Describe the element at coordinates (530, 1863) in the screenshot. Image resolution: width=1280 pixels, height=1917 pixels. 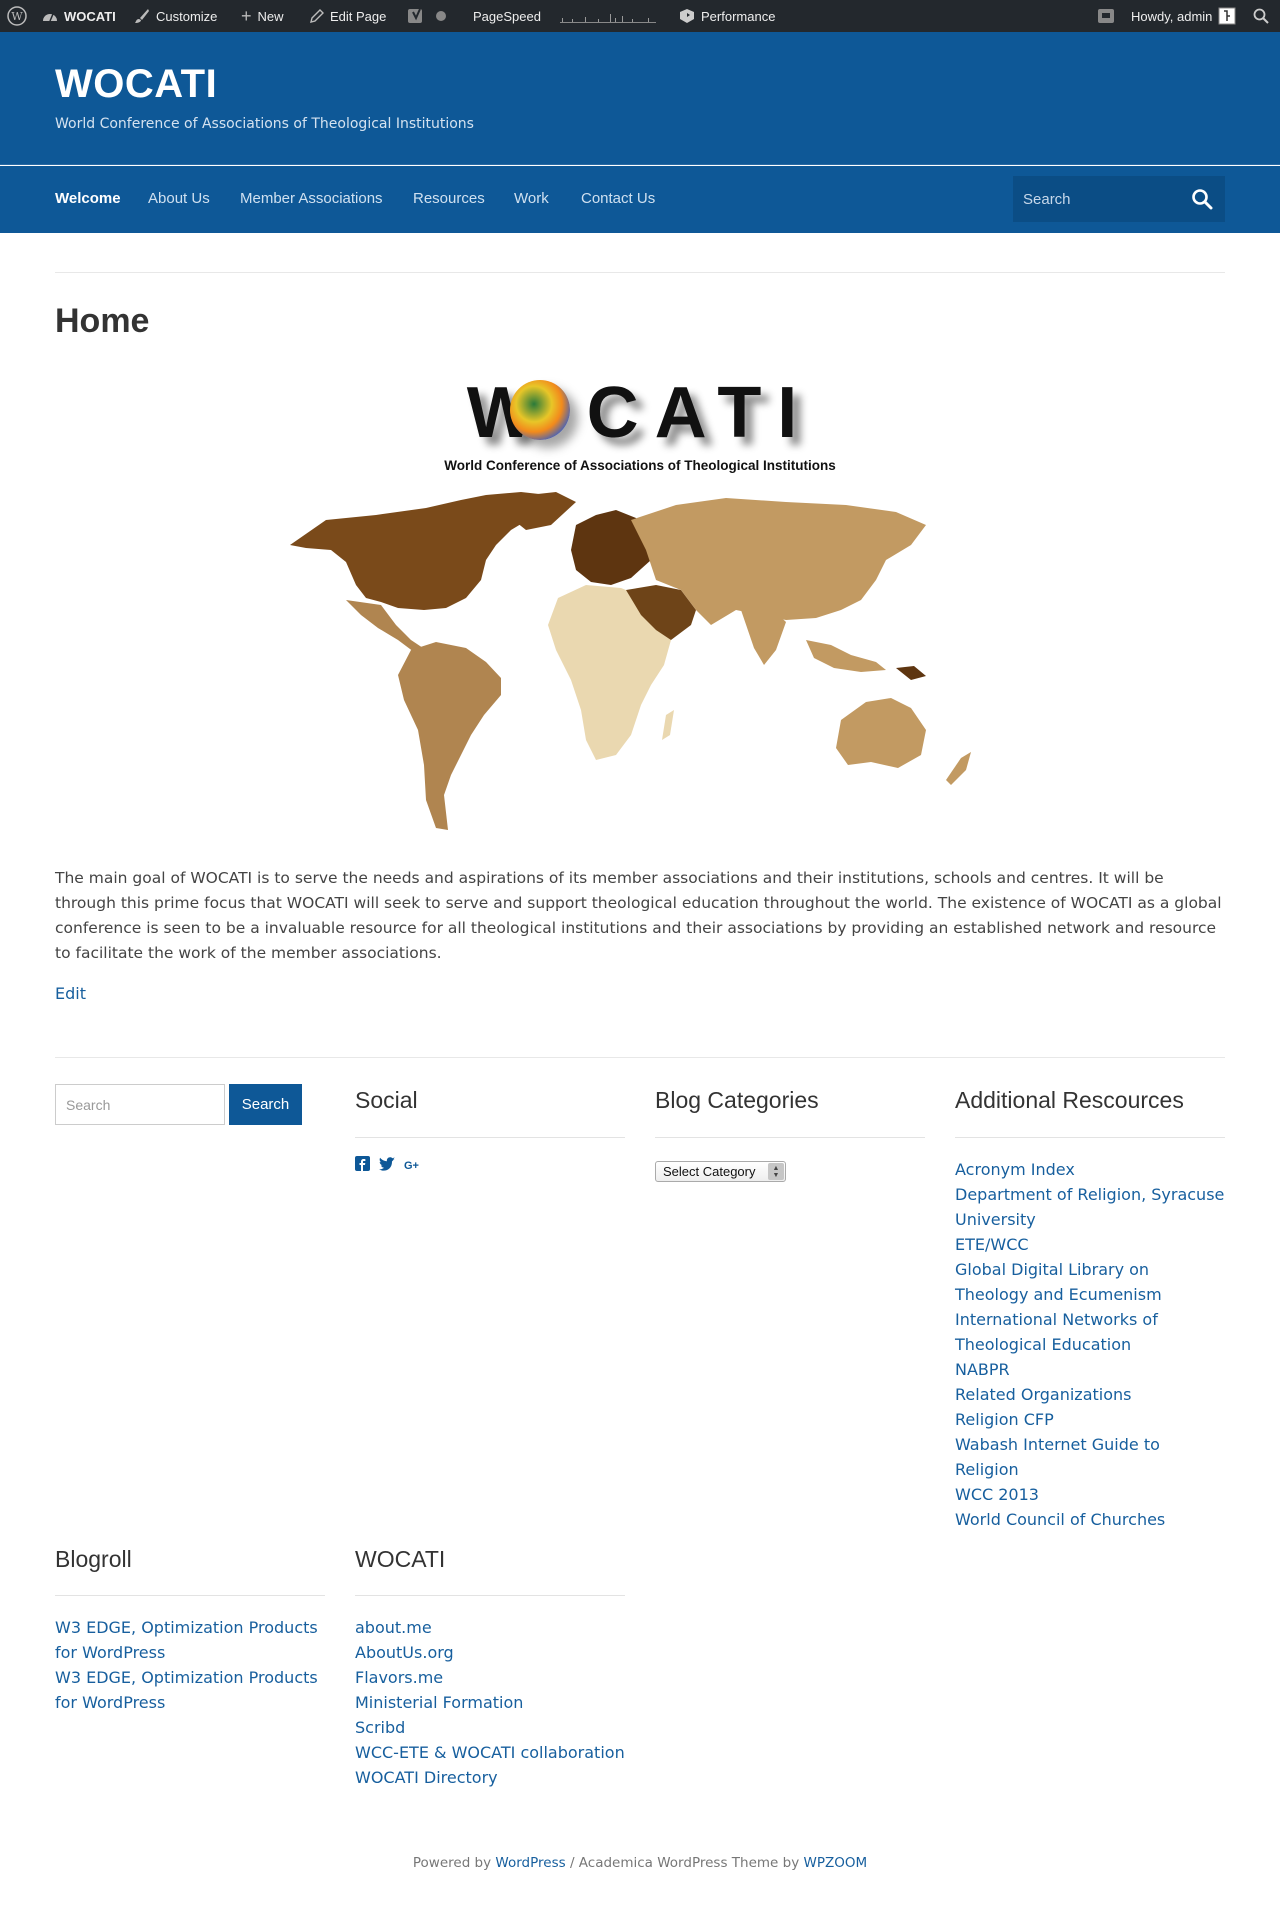
I see `footer-wordpress-link: WordPress` at that location.